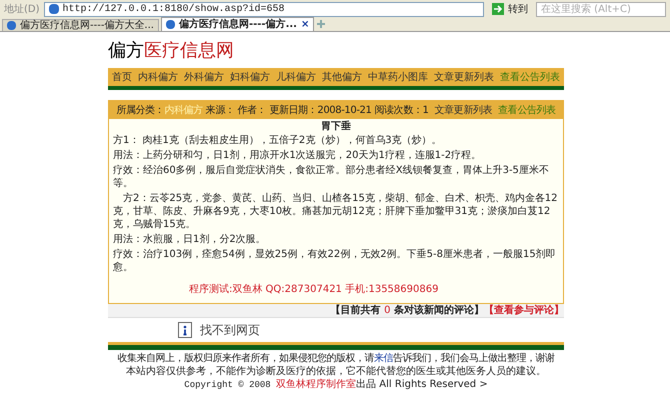 The image size is (670, 416). What do you see at coordinates (314, 289) in the screenshot?
I see `credit-line: 程序测试:双鱼林 QQ:287307421 手机:13558690869` at bounding box center [314, 289].